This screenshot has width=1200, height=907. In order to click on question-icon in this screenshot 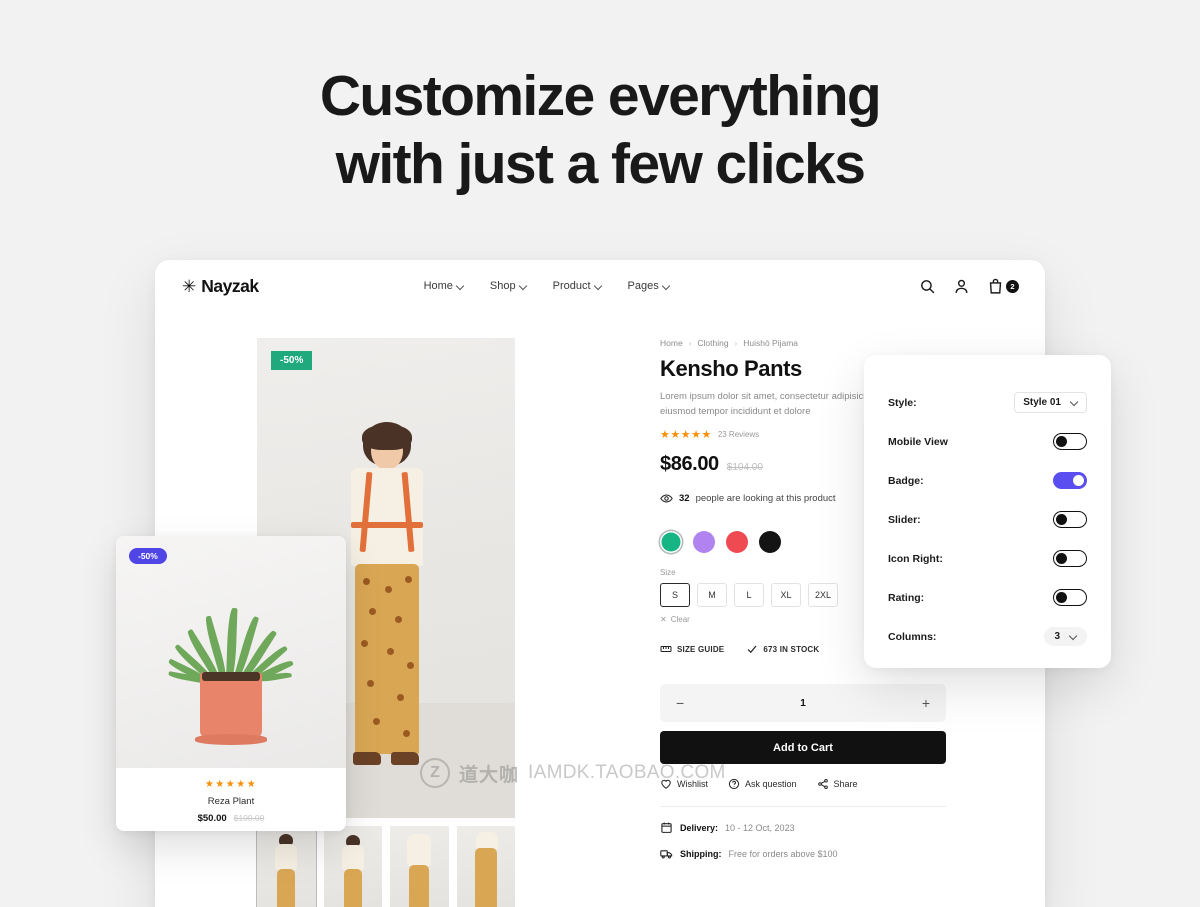, I will do `click(734, 784)`.